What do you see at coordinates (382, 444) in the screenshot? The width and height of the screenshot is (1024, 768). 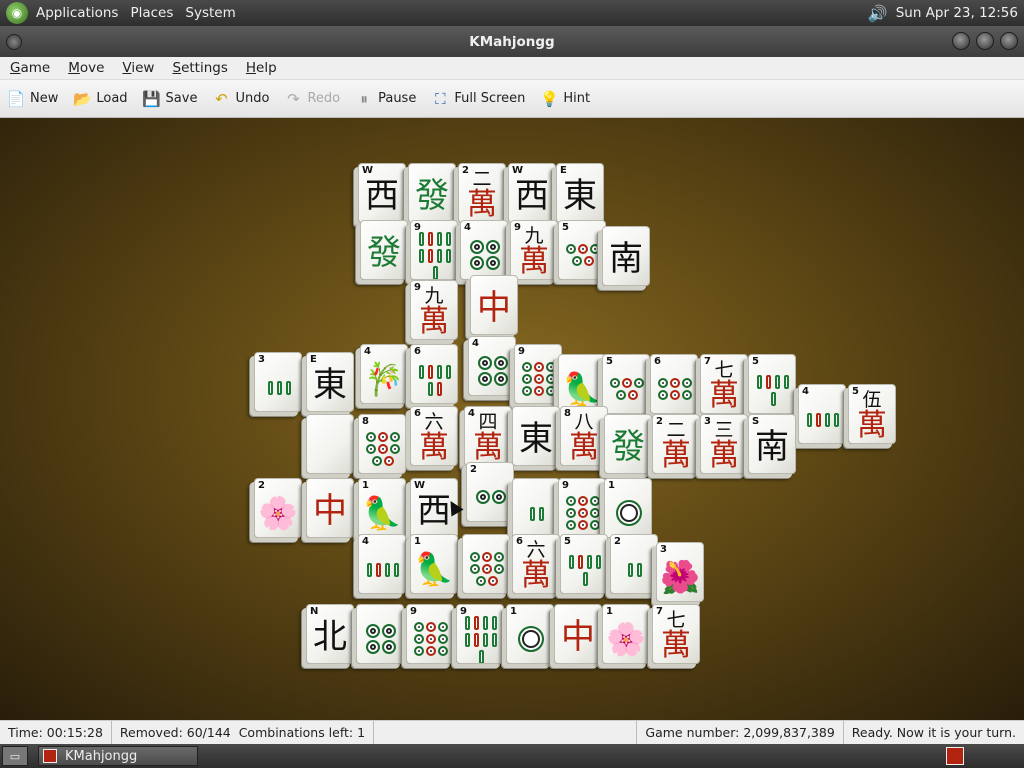 I see `mahjong-tile: 8` at bounding box center [382, 444].